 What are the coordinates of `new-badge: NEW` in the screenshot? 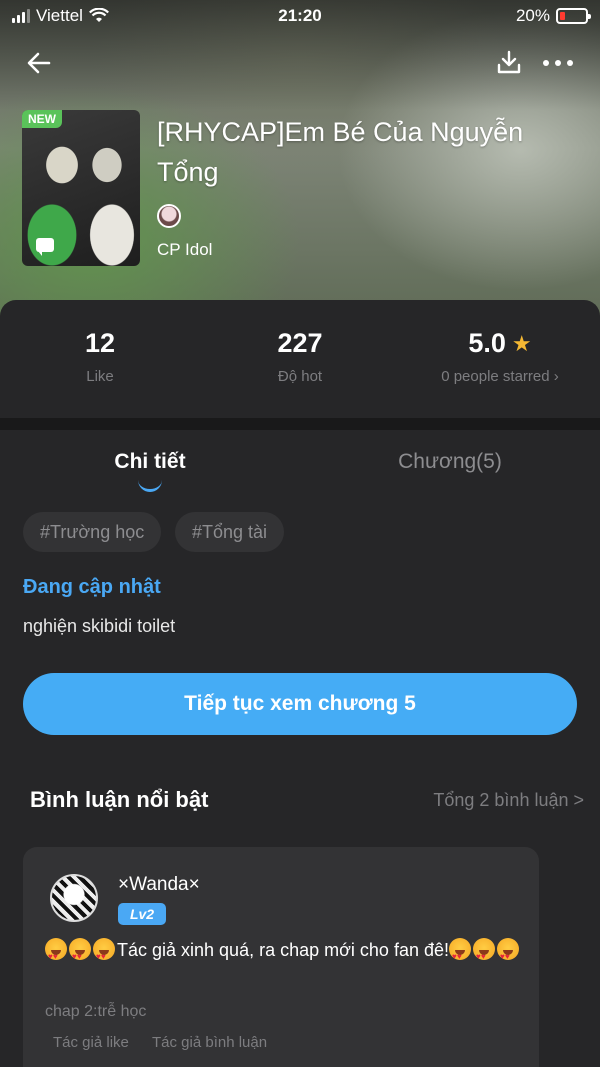 It's located at (42, 119).